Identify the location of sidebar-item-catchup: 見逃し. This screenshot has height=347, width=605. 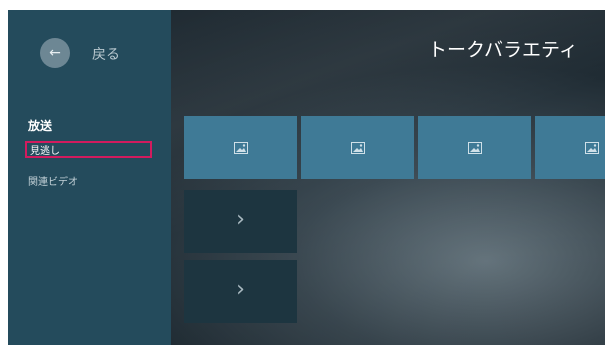
(88, 149).